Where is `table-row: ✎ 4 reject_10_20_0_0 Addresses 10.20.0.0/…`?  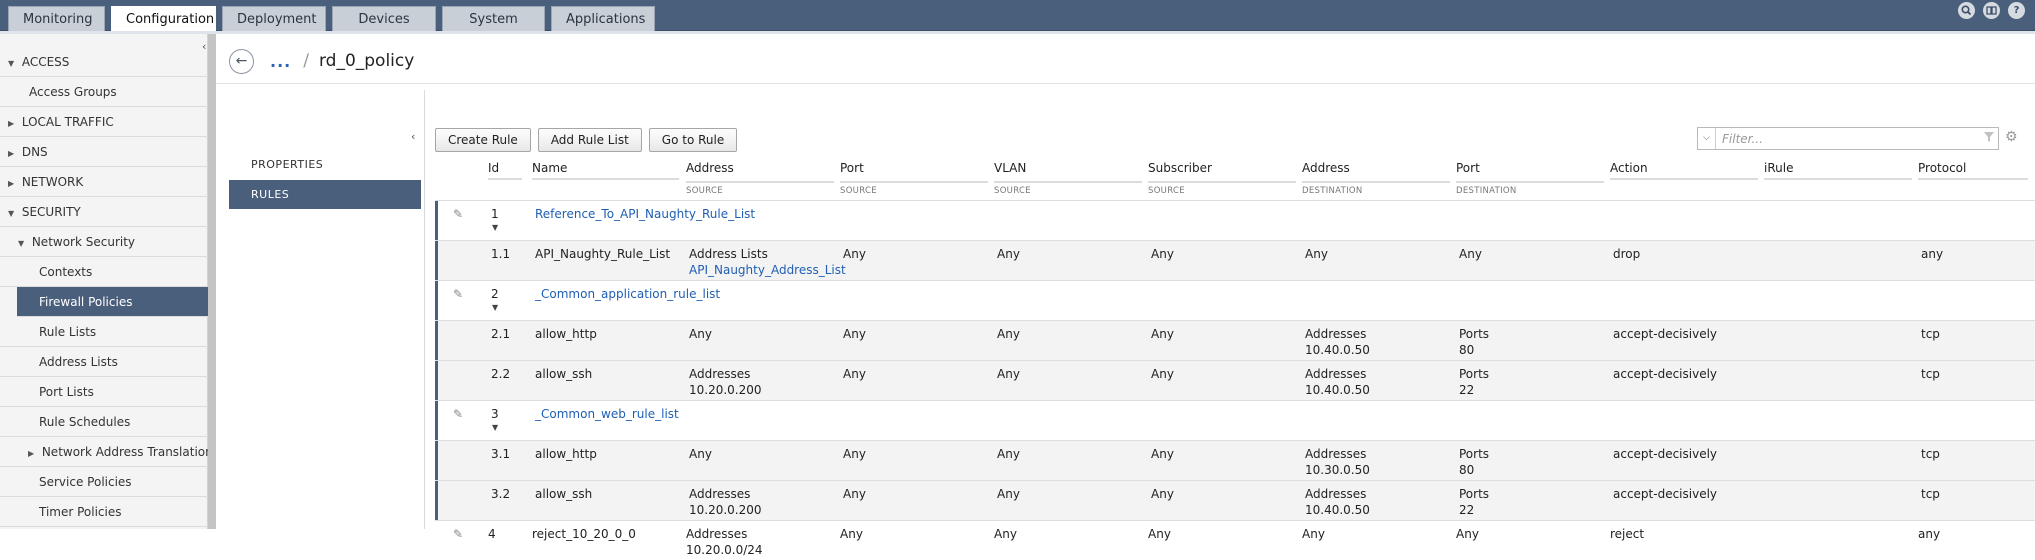
table-row: ✎ 4 reject_10_20_0_0 Addresses 10.20.0.0/… is located at coordinates (1235, 540).